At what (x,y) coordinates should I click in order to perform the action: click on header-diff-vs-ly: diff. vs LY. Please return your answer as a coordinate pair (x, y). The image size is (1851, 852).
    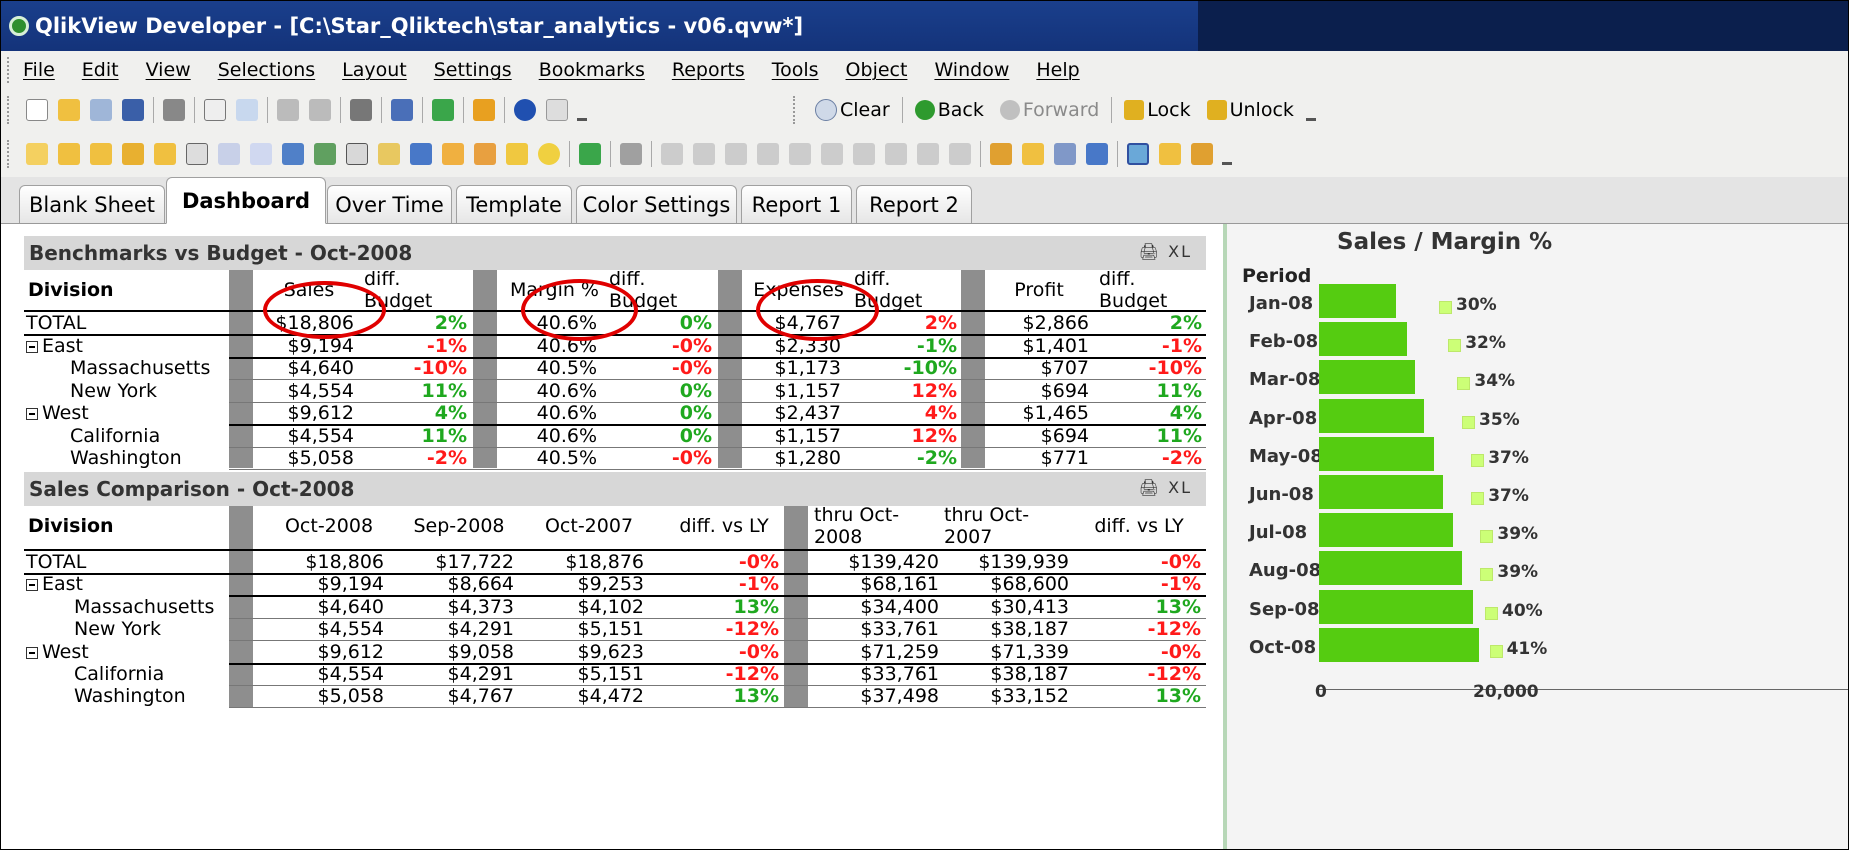
    Looking at the image, I should click on (724, 526).